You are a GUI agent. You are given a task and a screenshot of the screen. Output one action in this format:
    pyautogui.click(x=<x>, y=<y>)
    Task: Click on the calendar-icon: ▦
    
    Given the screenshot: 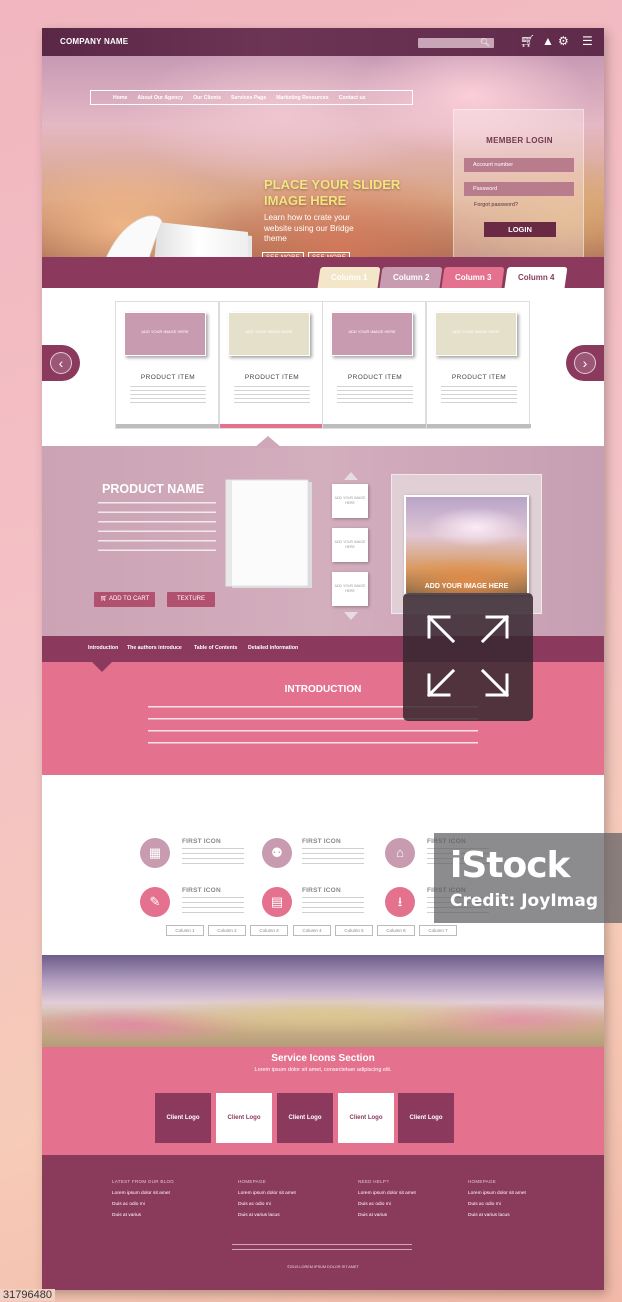 What is the action you would take?
    pyautogui.click(x=155, y=853)
    